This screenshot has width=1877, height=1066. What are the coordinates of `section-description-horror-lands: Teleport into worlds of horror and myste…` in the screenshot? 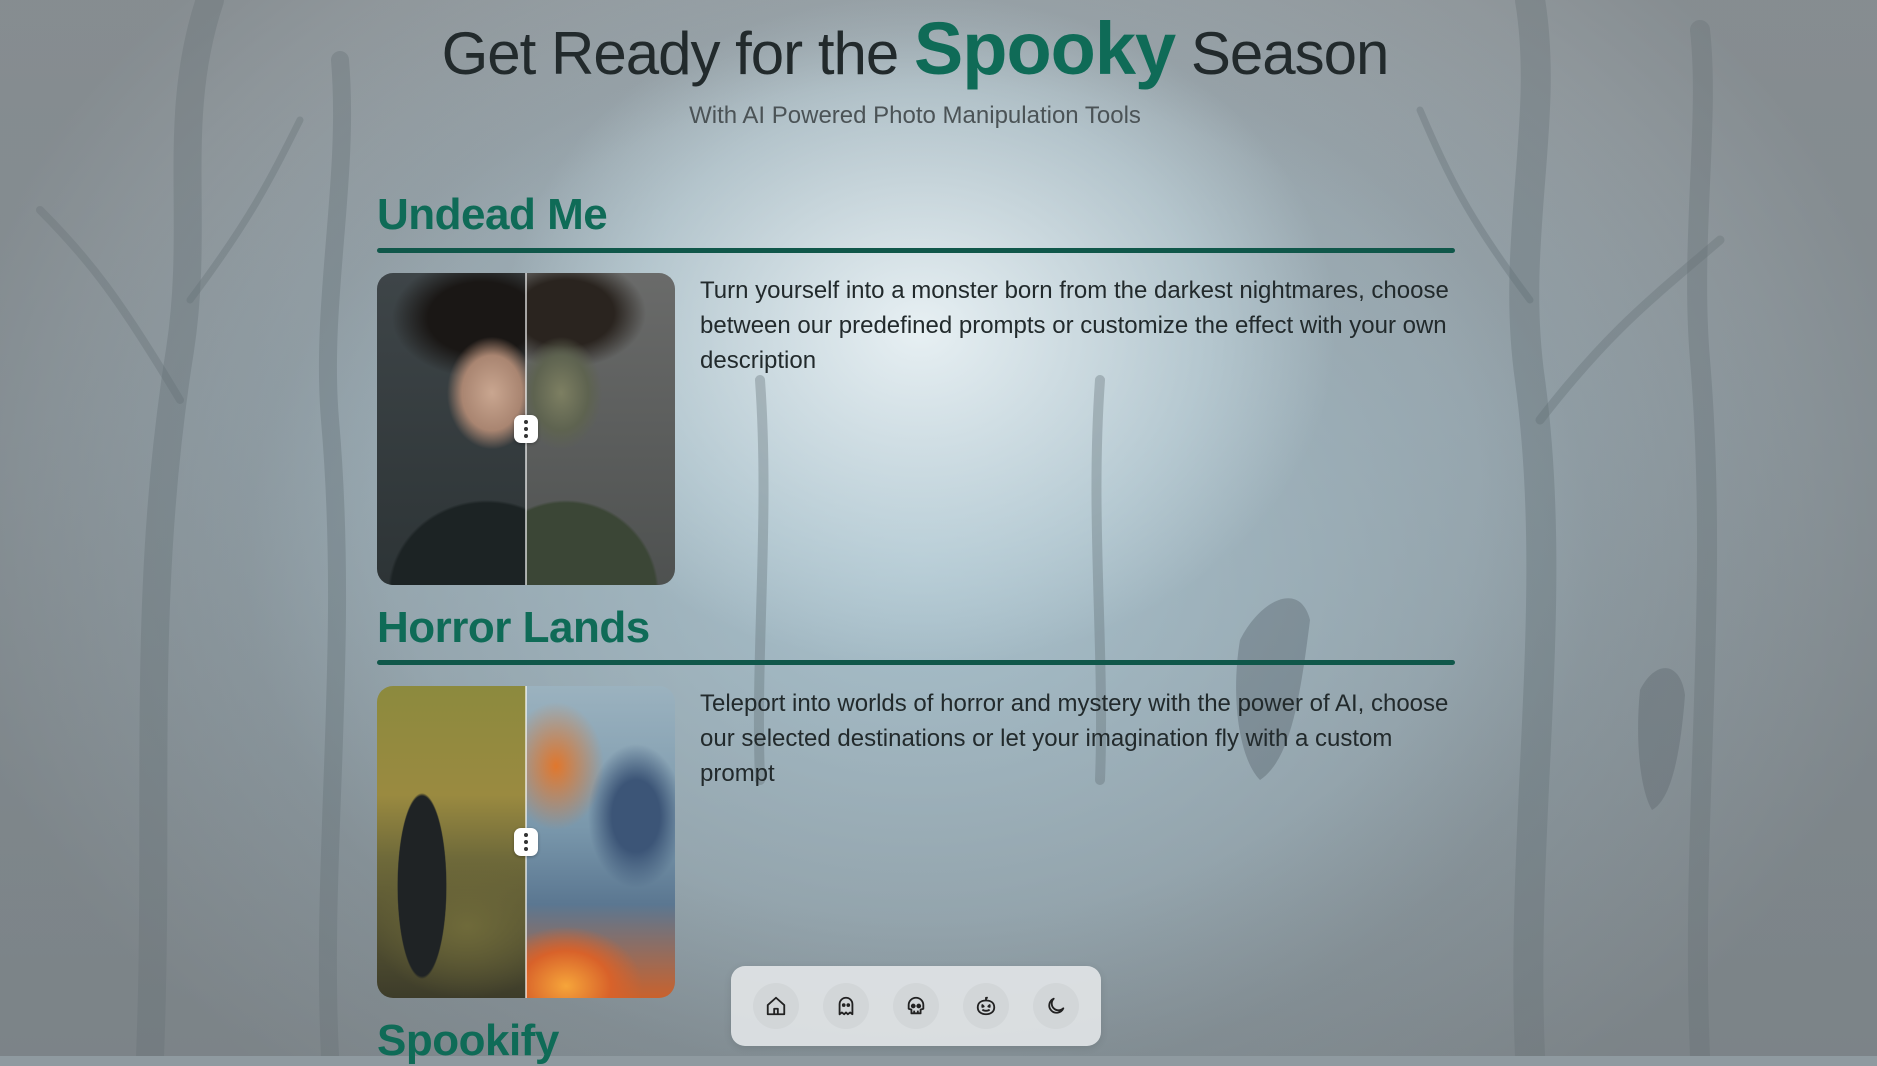 It's located at (1074, 738).